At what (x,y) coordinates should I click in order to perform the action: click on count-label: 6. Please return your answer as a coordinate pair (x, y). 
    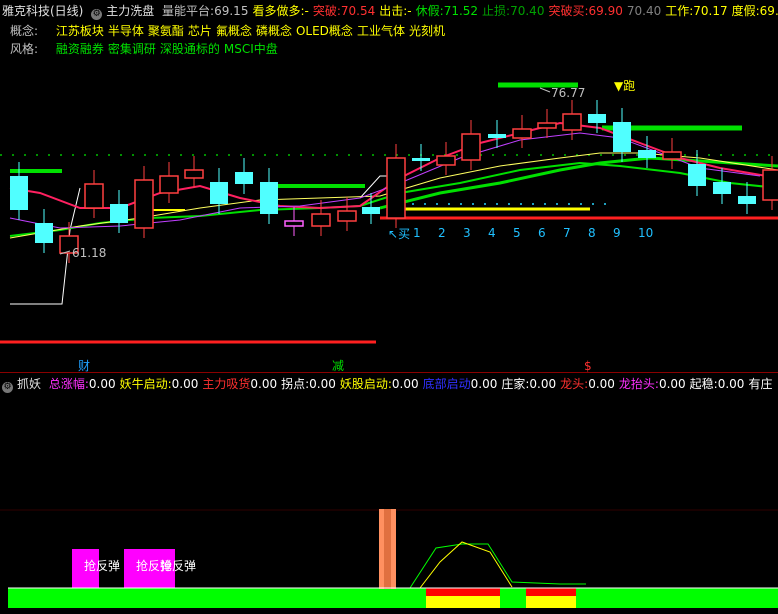
    Looking at the image, I should click on (542, 233).